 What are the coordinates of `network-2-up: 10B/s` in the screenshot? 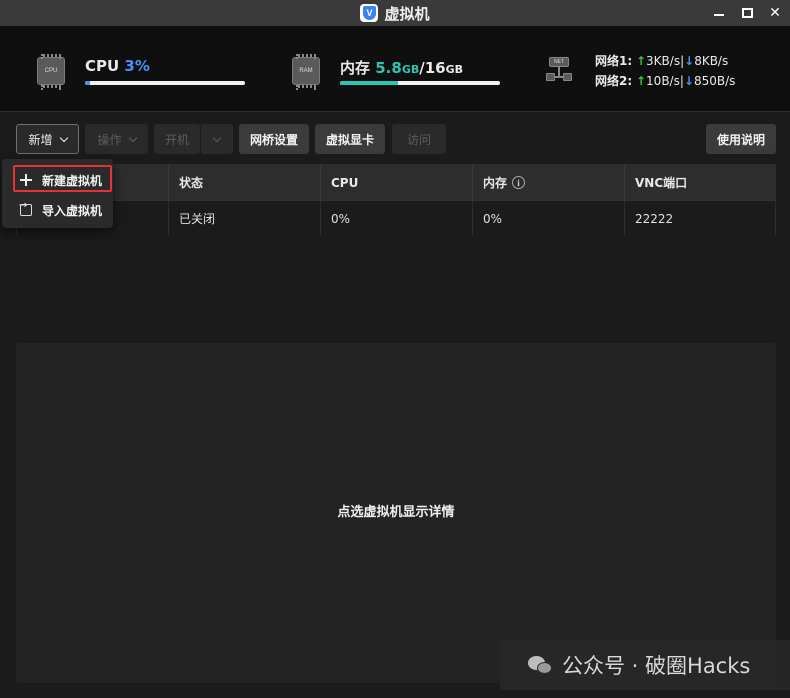 It's located at (663, 81).